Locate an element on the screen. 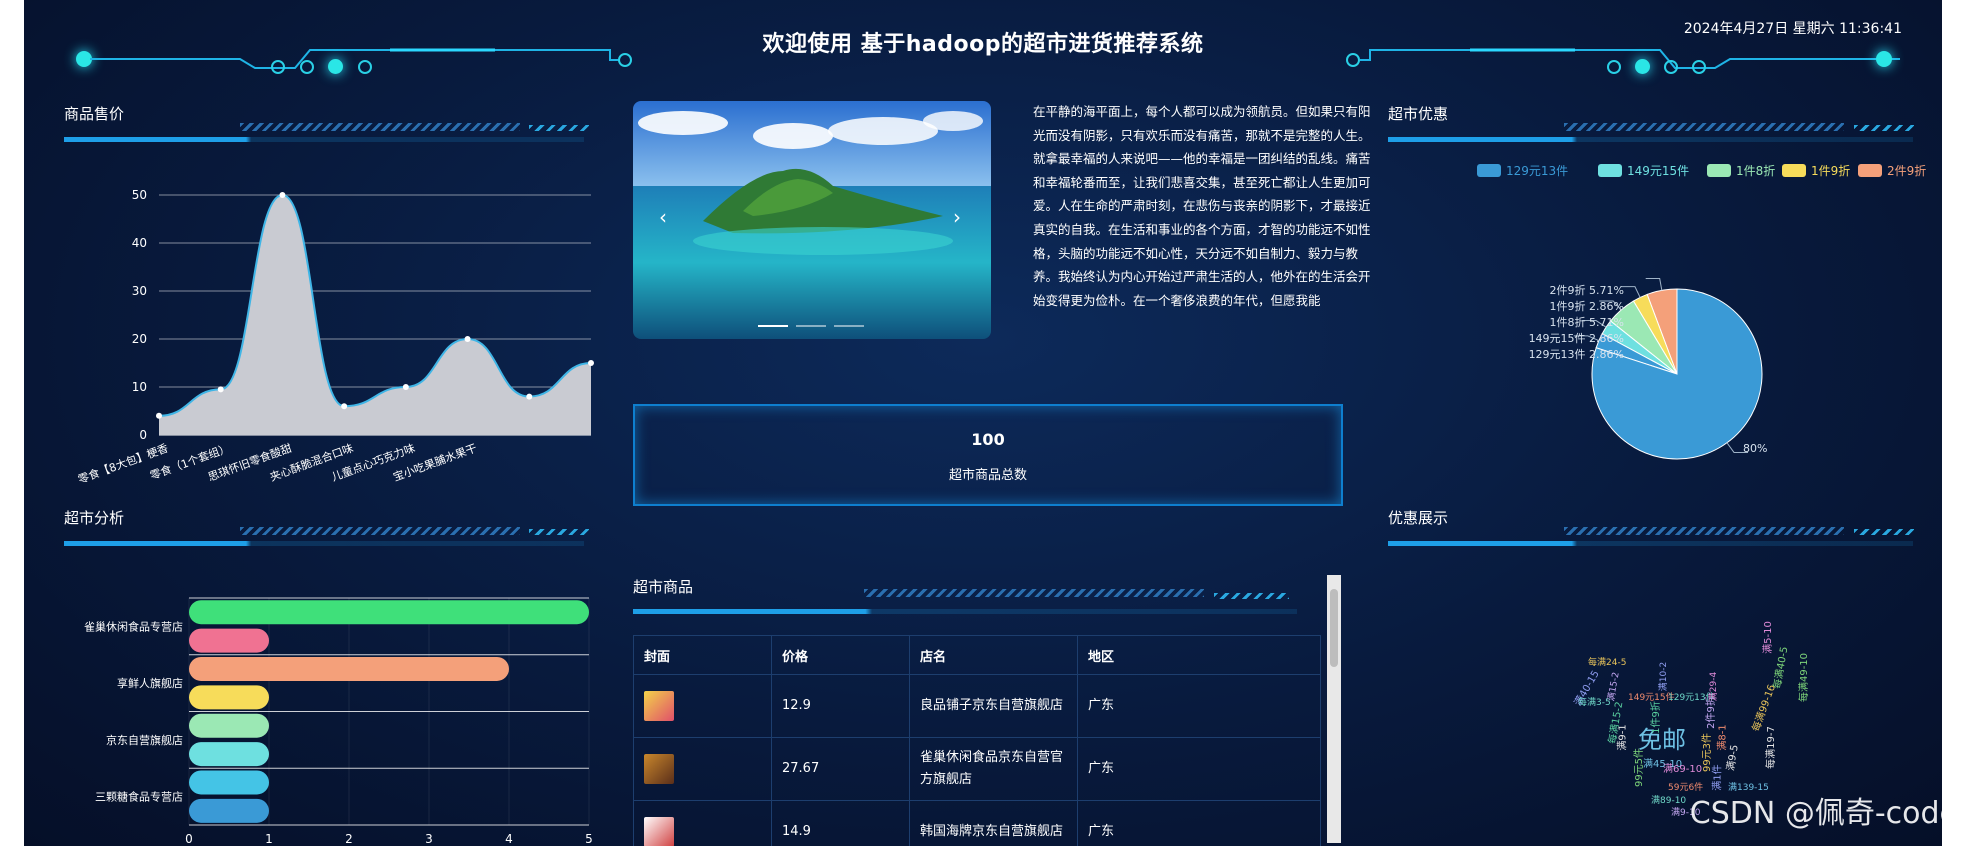 The image size is (1966, 846). total-goods-value: 100 is located at coordinates (988, 439).